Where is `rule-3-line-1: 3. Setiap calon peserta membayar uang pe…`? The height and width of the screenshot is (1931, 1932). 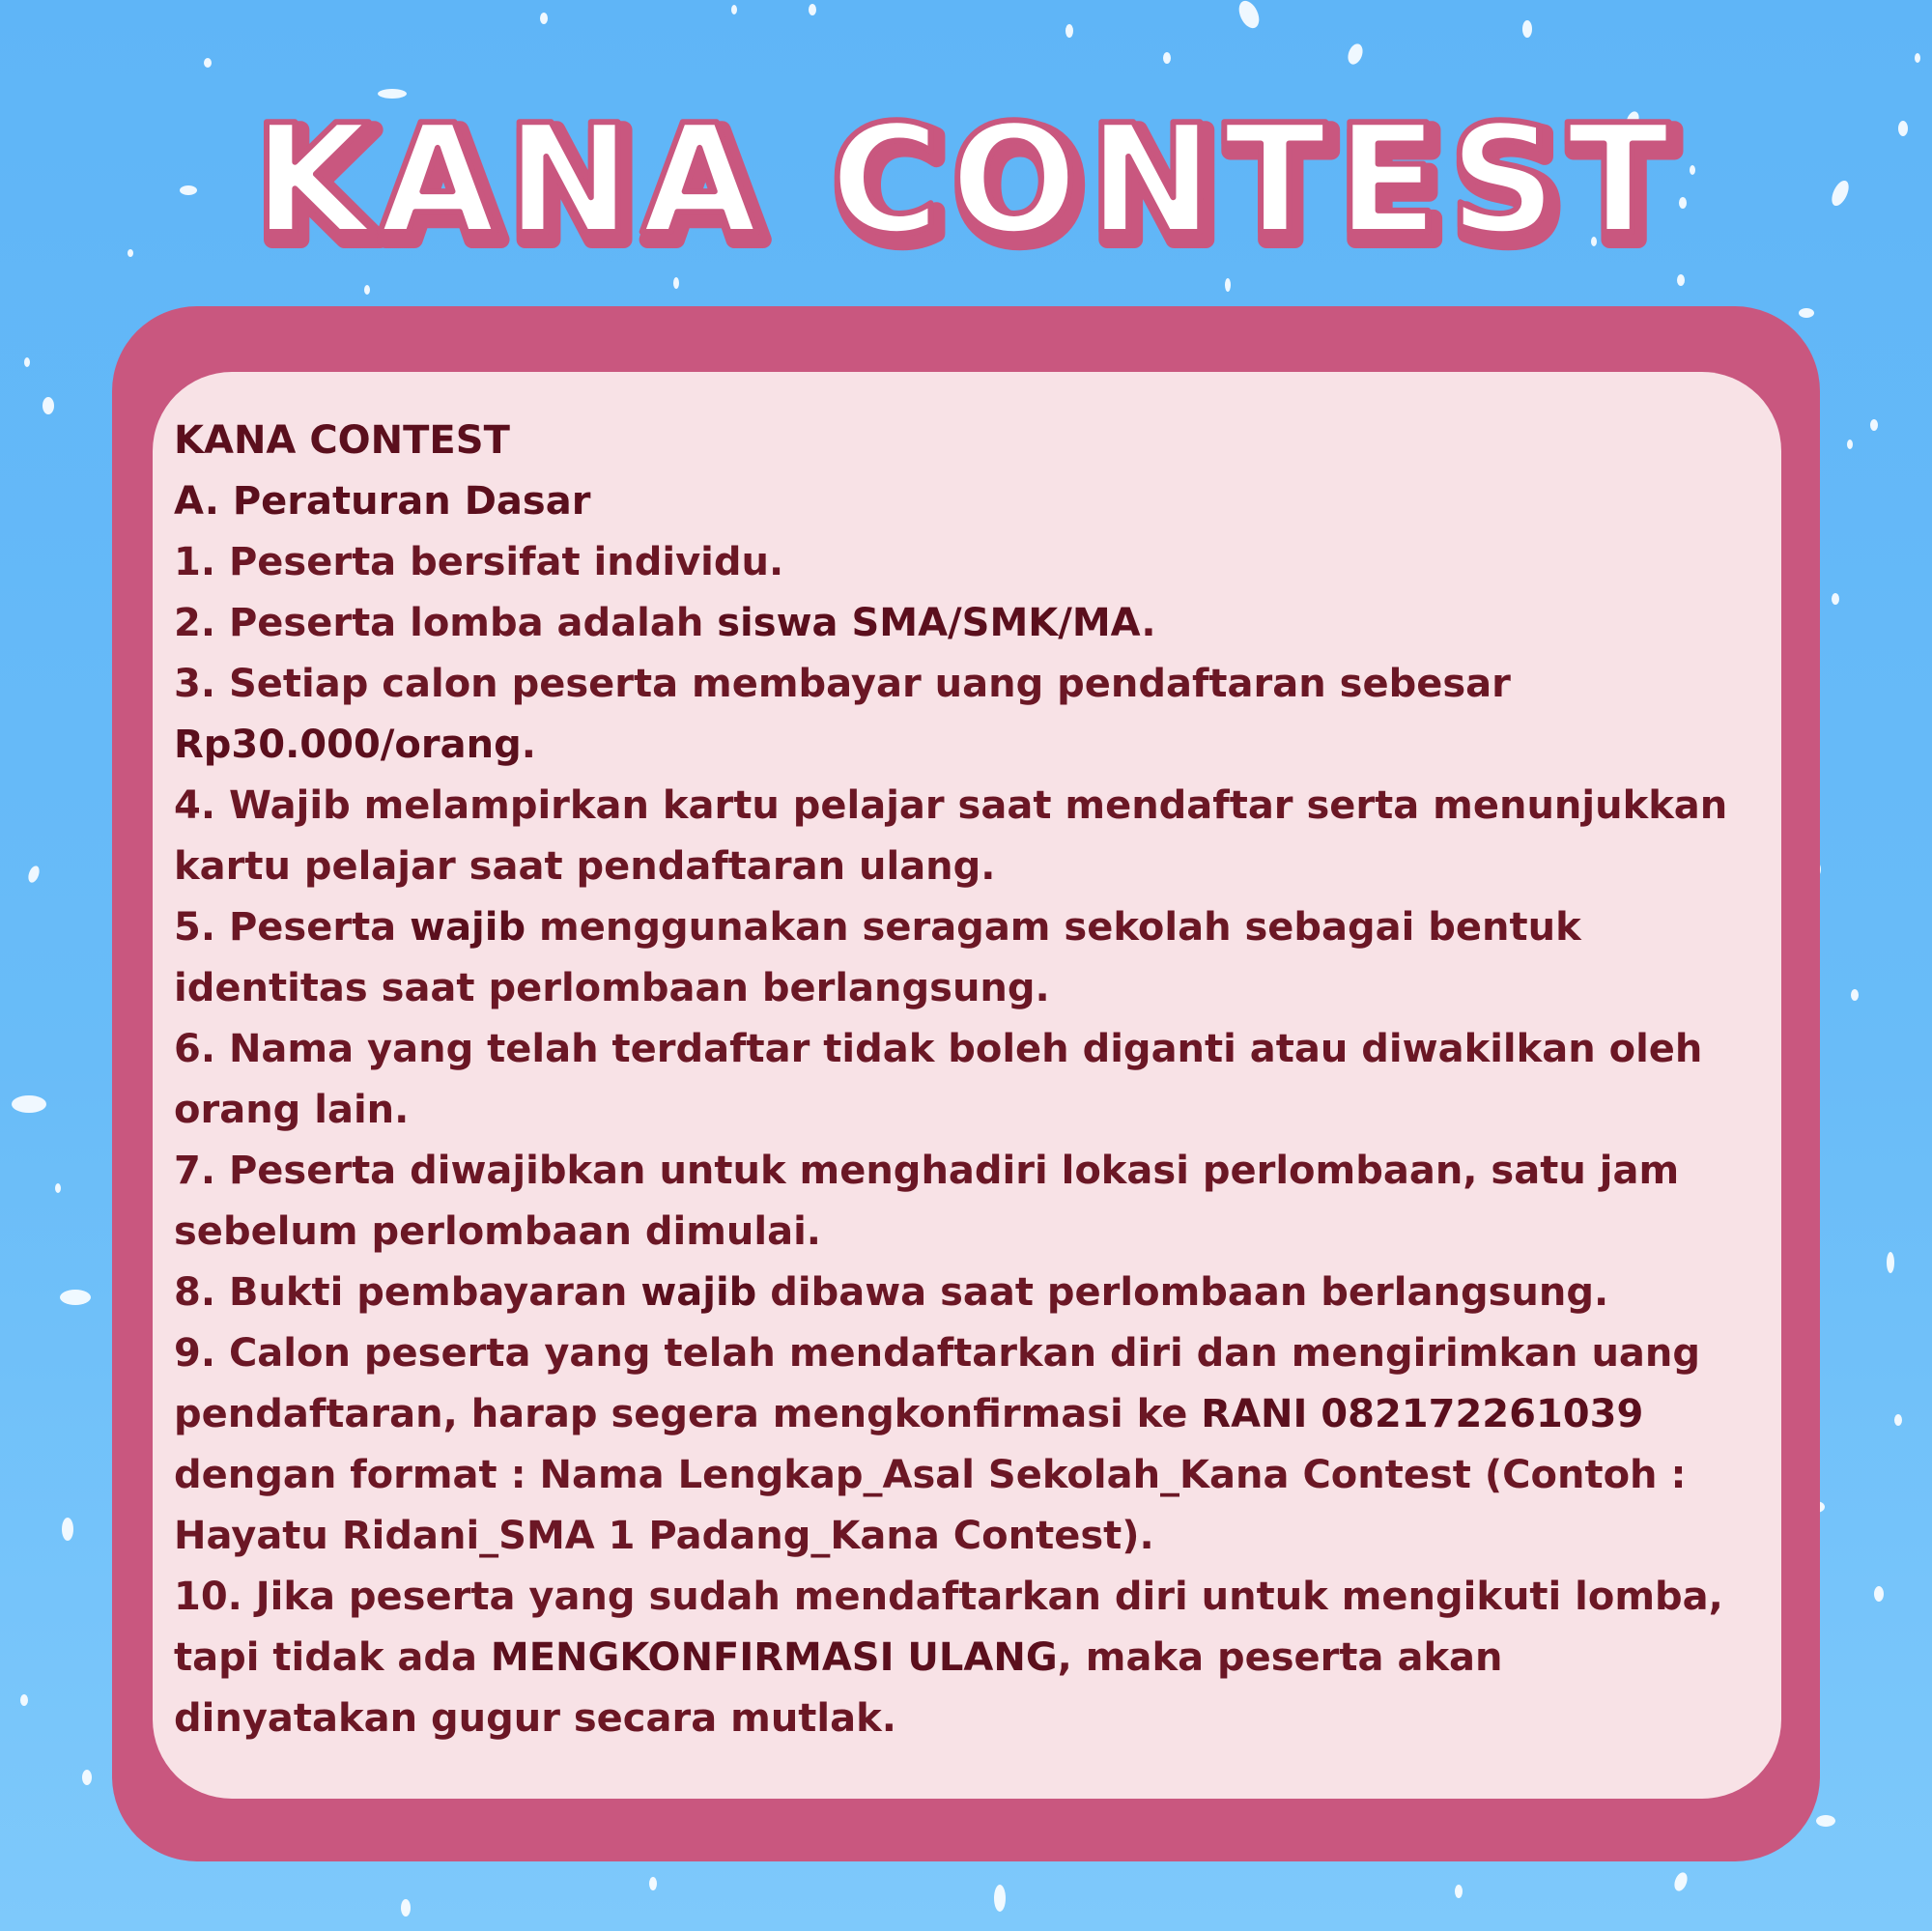
rule-3-line-1: 3. Setiap calon peserta membayar uang pe… is located at coordinates (842, 684).